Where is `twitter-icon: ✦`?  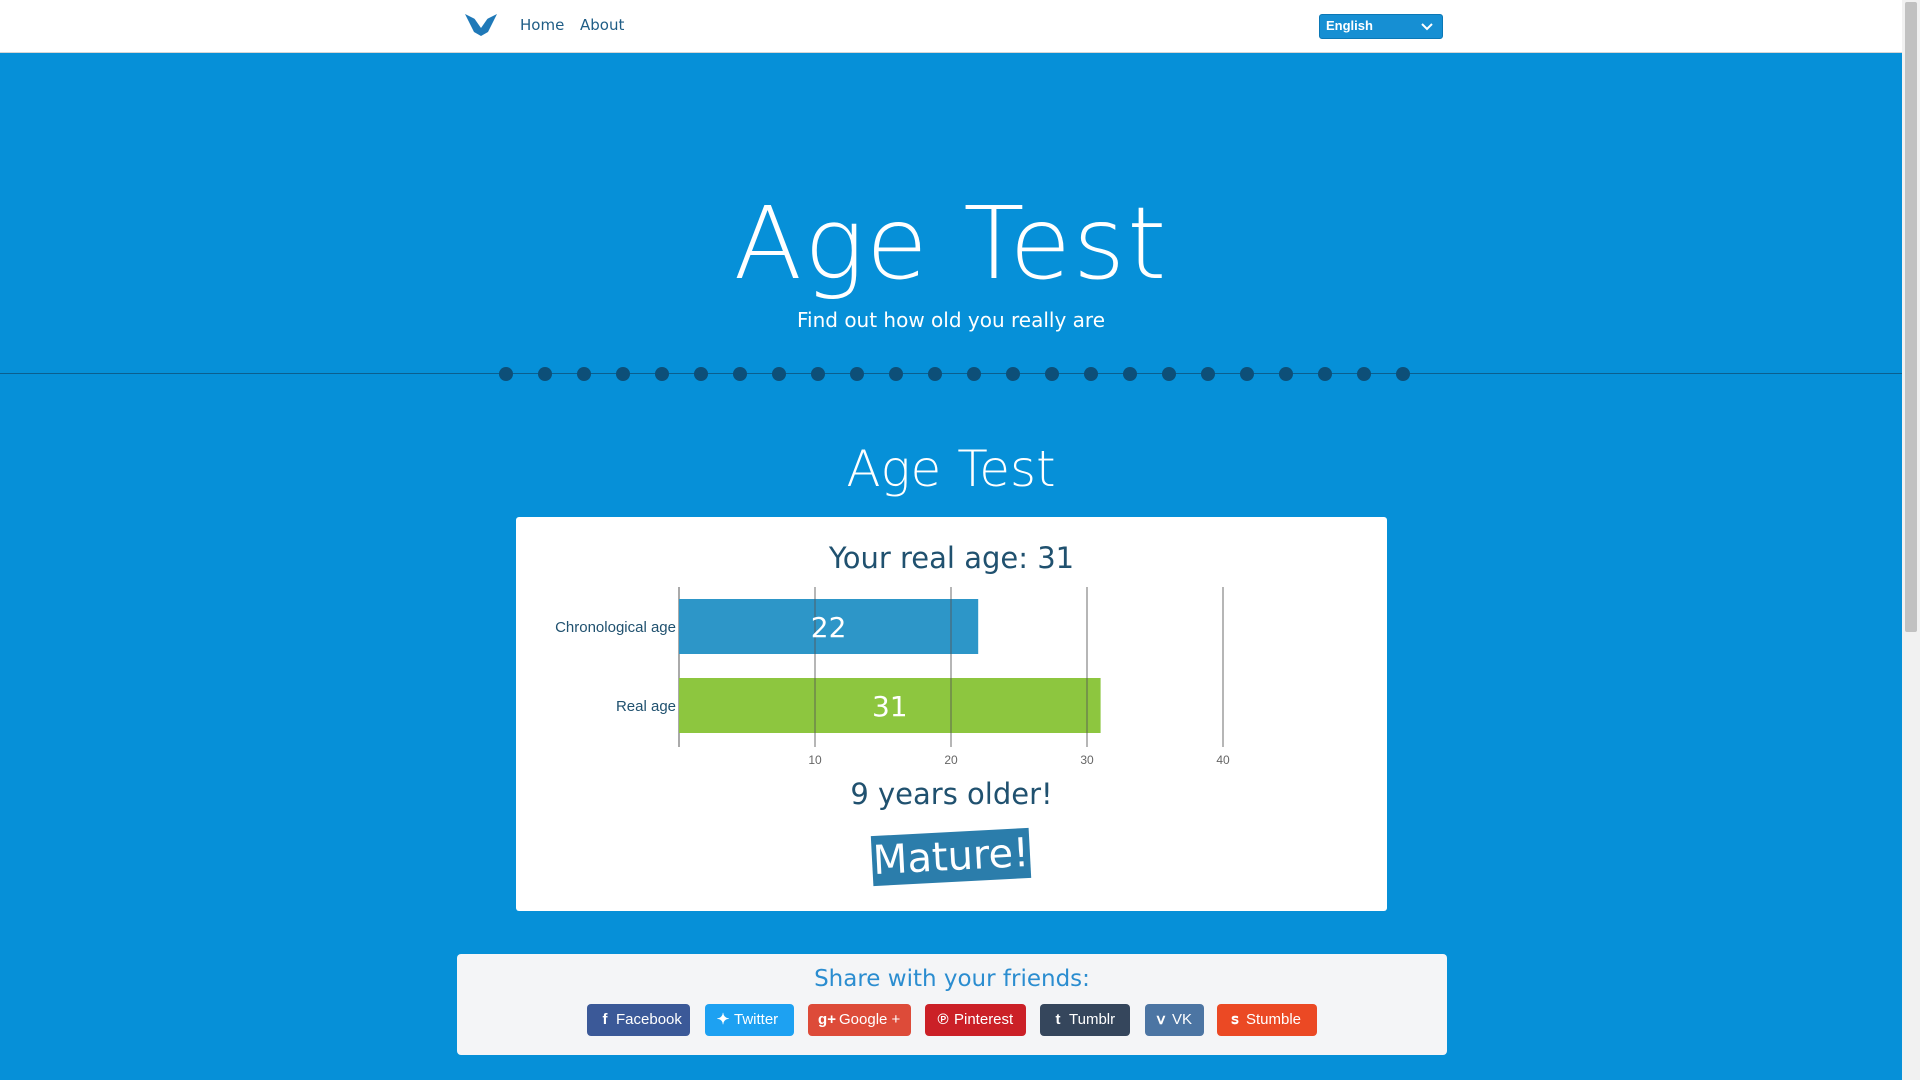
twitter-icon: ✦ is located at coordinates (723, 1019).